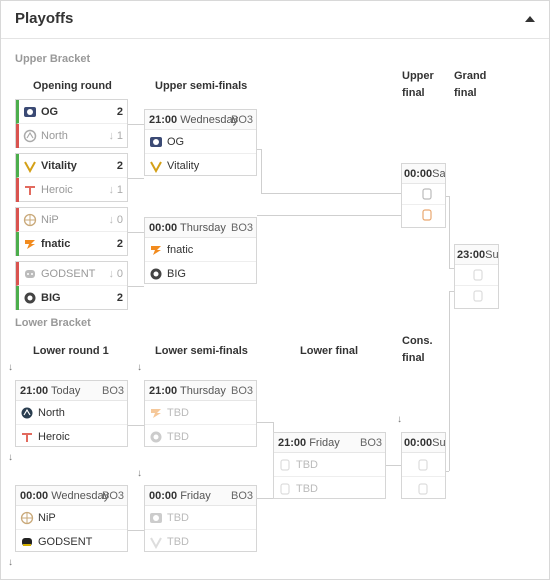 Image resolution: width=550 pixels, height=580 pixels. I want to click on og-logo-icon, so click(30, 112).